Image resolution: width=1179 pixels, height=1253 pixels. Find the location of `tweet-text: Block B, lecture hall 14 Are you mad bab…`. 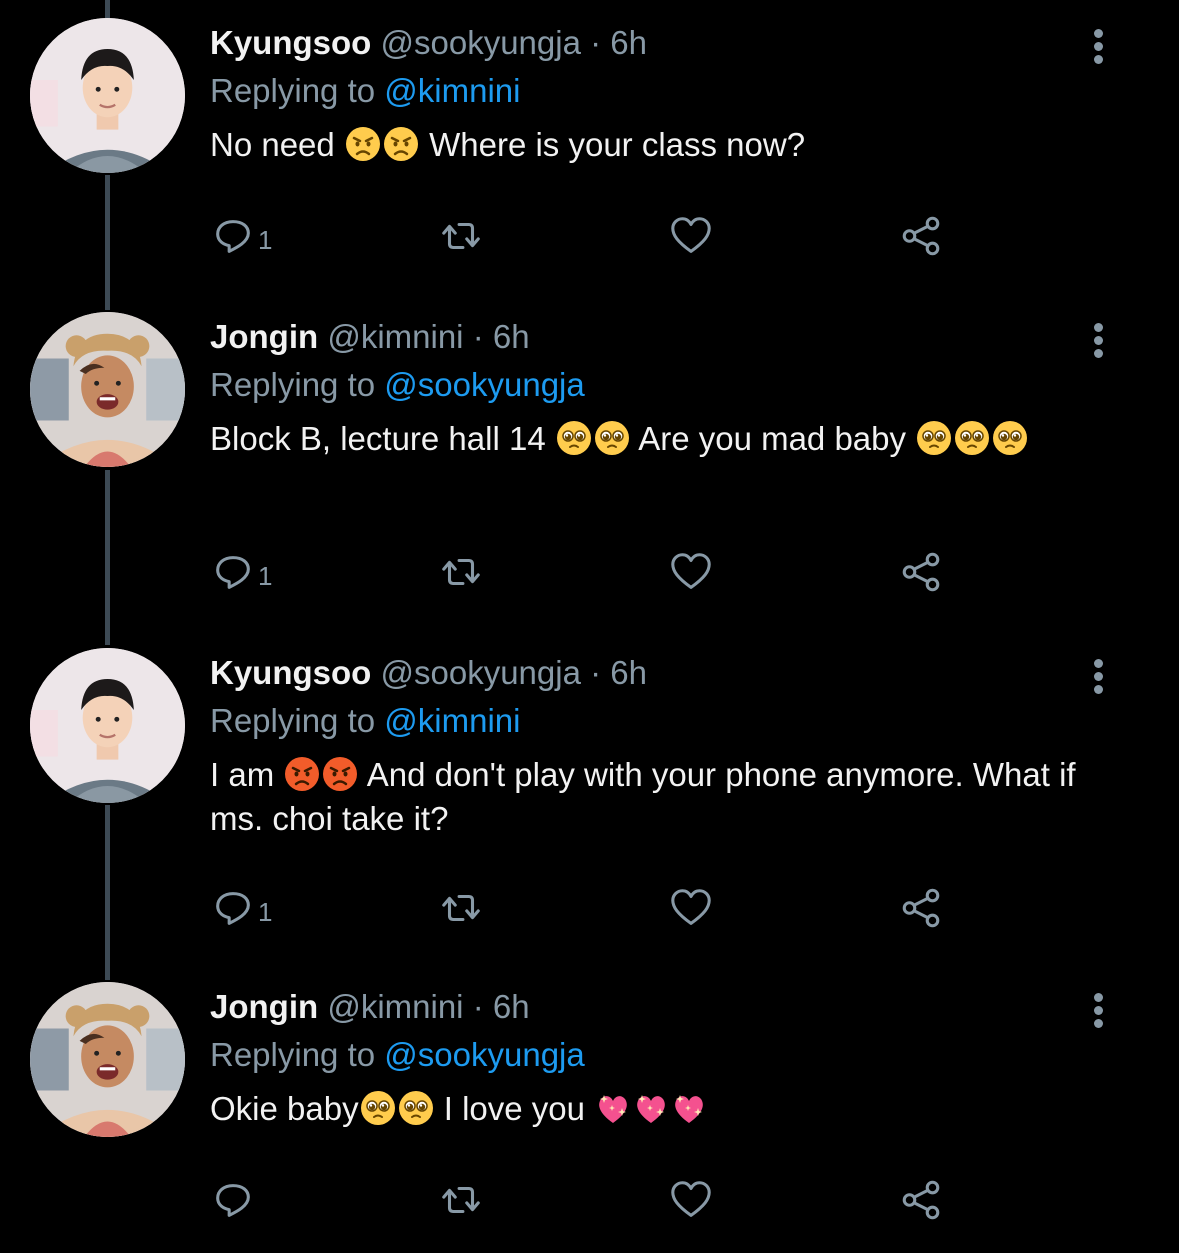

tweet-text: Block B, lecture hall 14 Are you mad bab… is located at coordinates (649, 439).